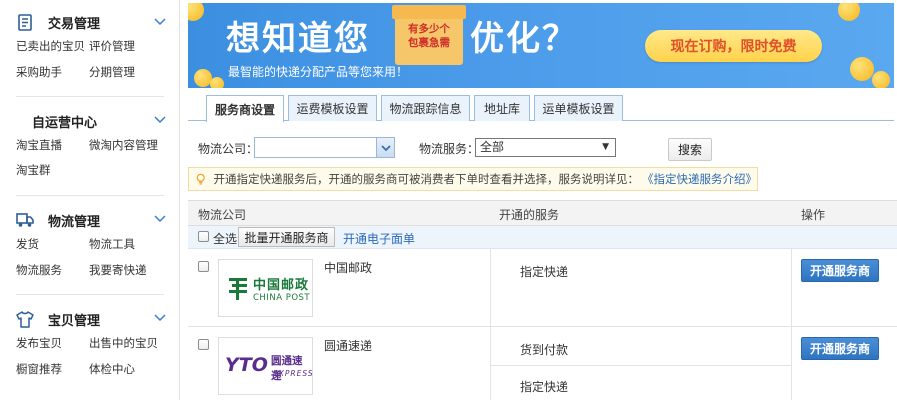  What do you see at coordinates (246, 365) in the screenshot?
I see `yto-logo-mark: YTO` at bounding box center [246, 365].